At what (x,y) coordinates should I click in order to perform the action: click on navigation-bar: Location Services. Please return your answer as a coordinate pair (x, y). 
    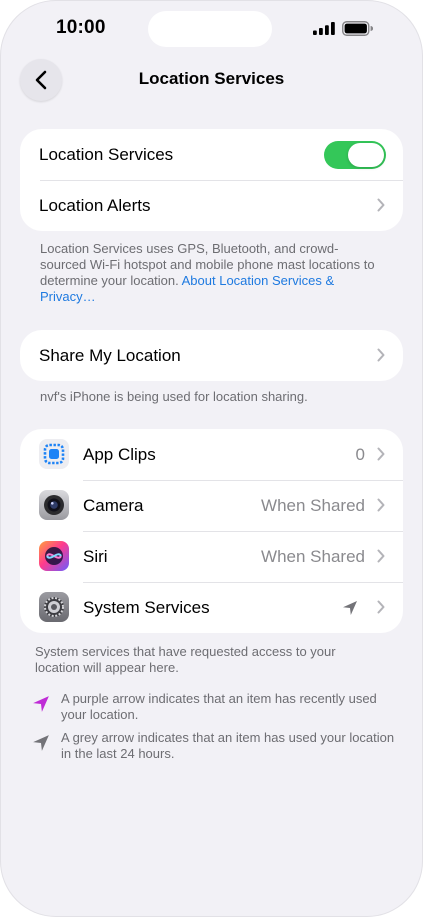
    Looking at the image, I should click on (211, 81).